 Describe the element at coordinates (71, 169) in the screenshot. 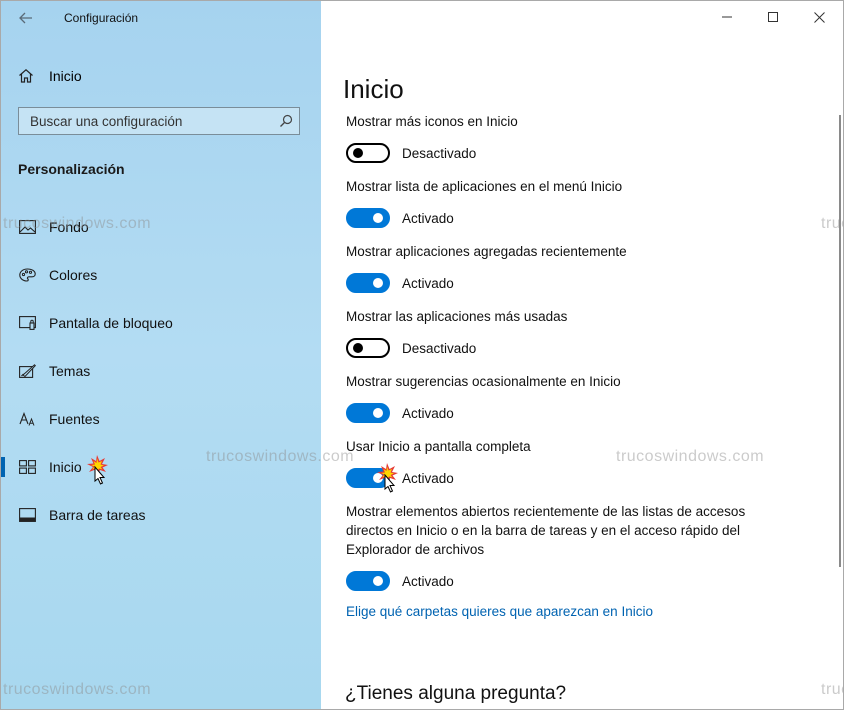

I see `section-title: Personalización` at that location.